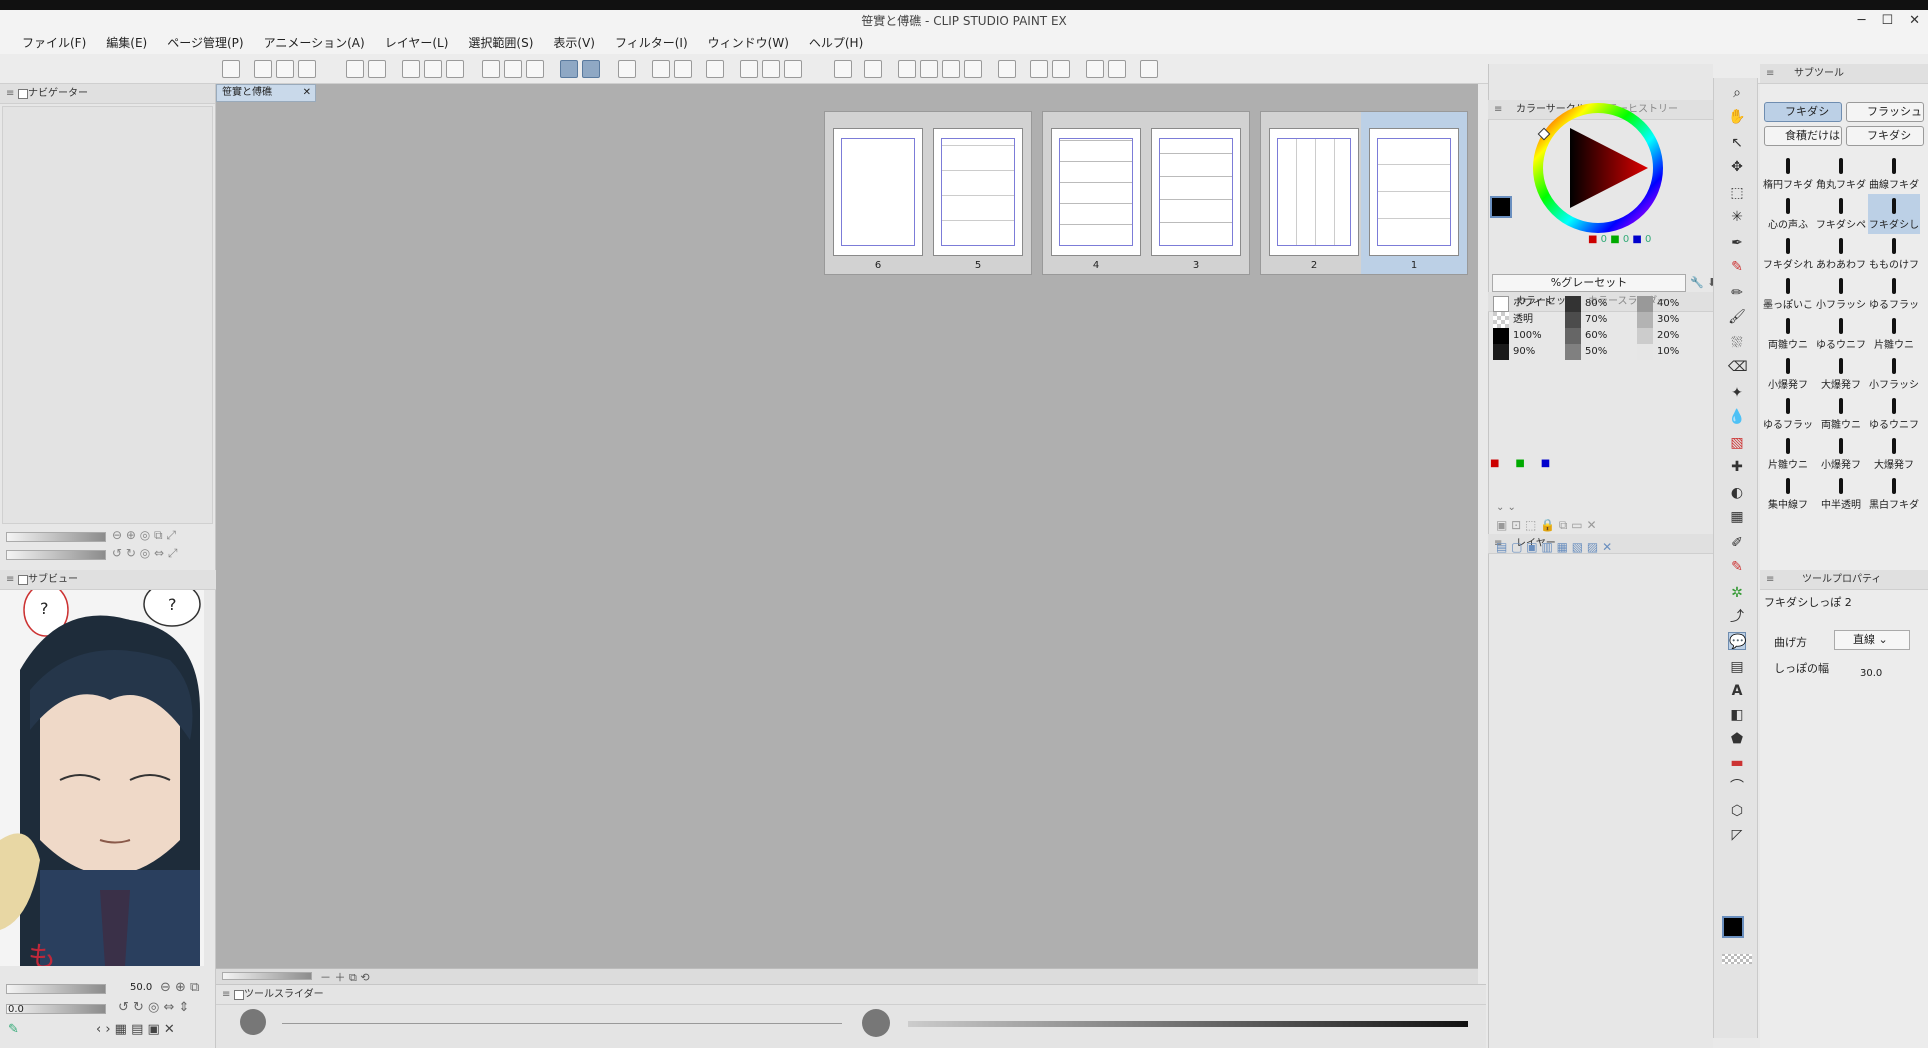  I want to click on document-tab: 笹實と傅礁 ✕, so click(266, 93).